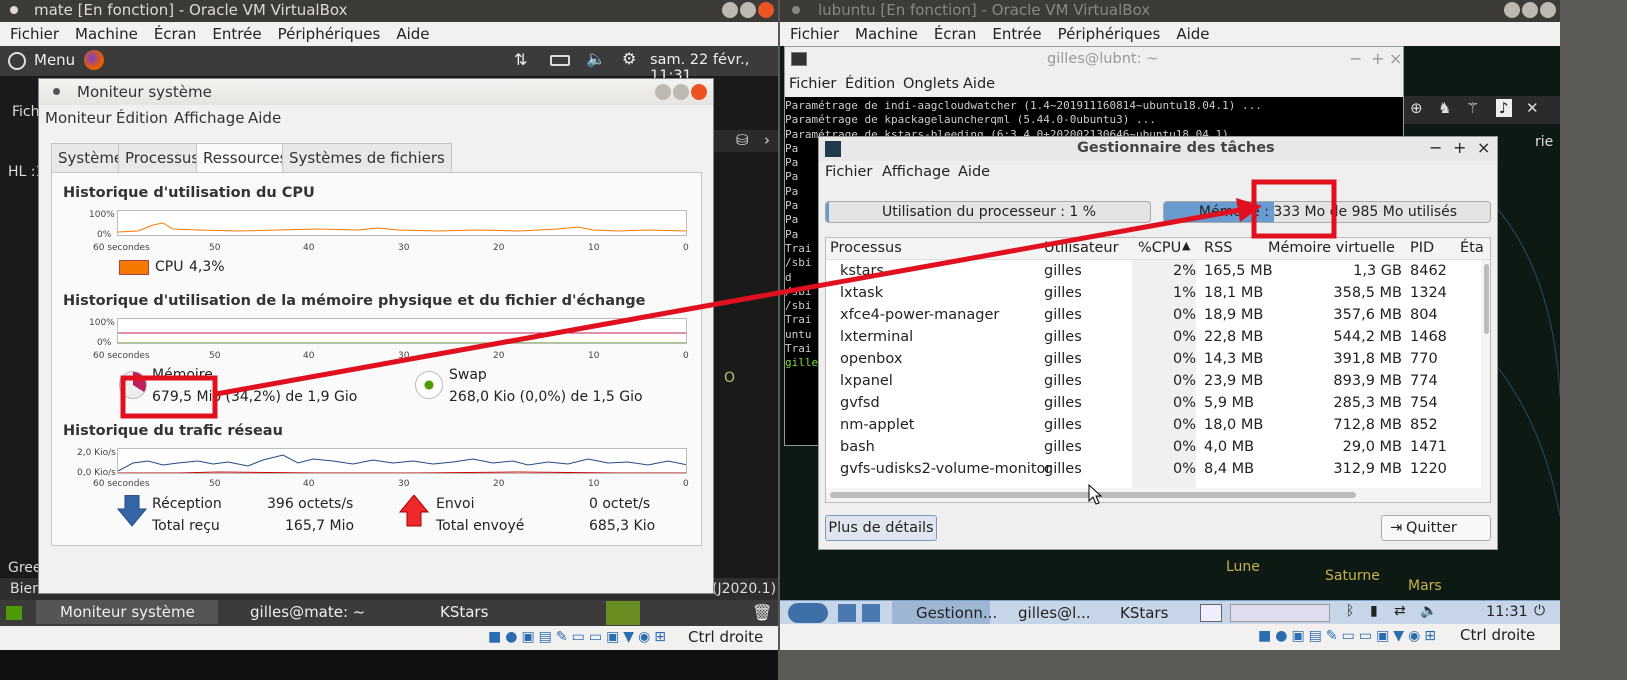 The width and height of the screenshot is (1627, 680). What do you see at coordinates (169, 397) in the screenshot?
I see `annotation-box-memory` at bounding box center [169, 397].